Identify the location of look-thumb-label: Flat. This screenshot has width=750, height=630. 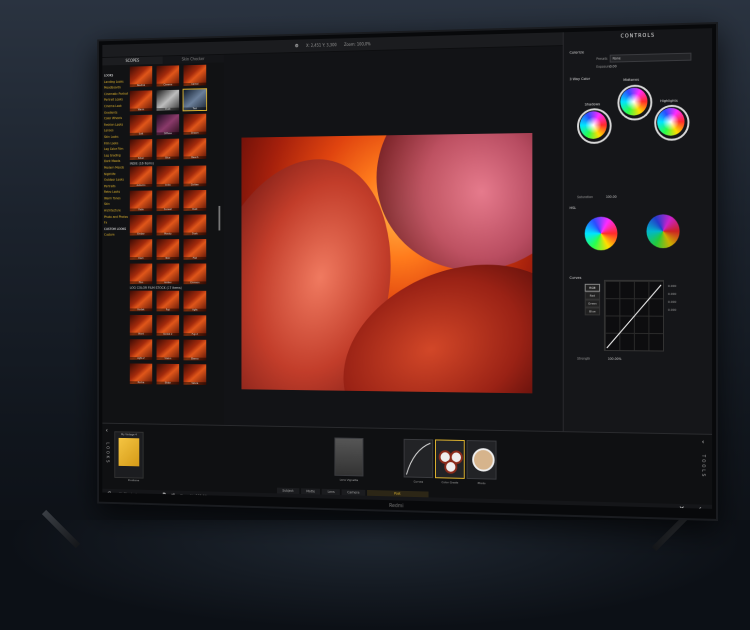
(195, 258).